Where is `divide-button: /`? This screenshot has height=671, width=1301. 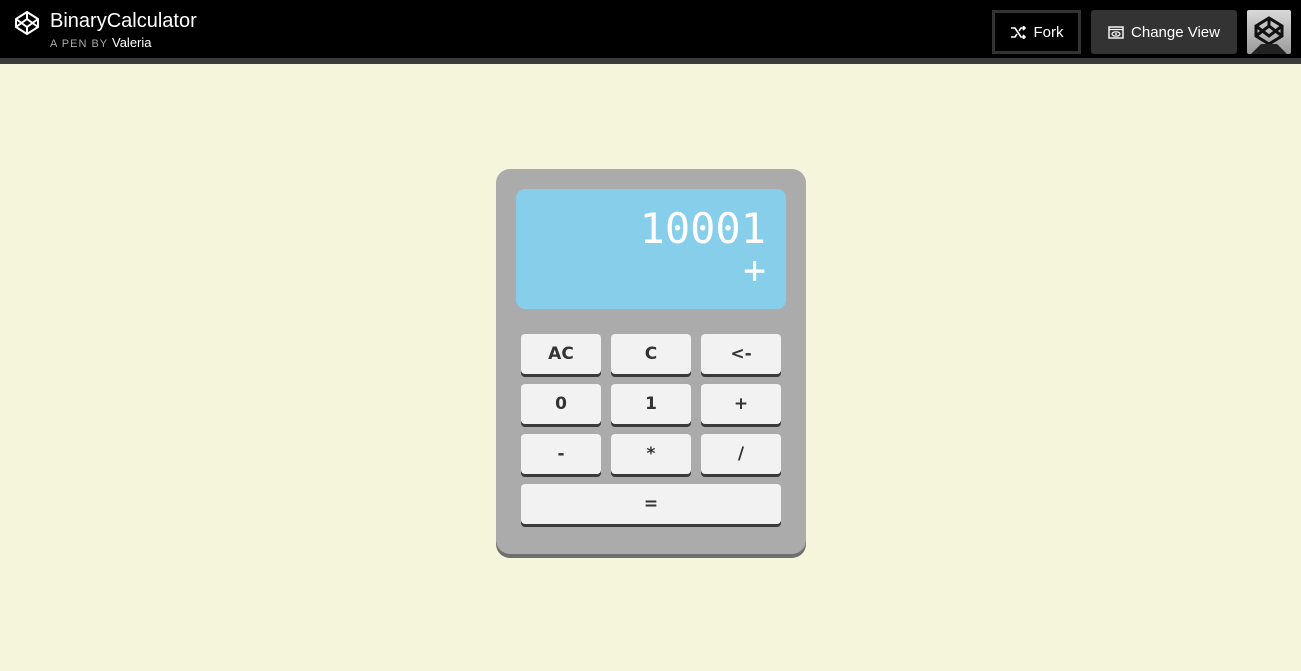
divide-button: / is located at coordinates (741, 454).